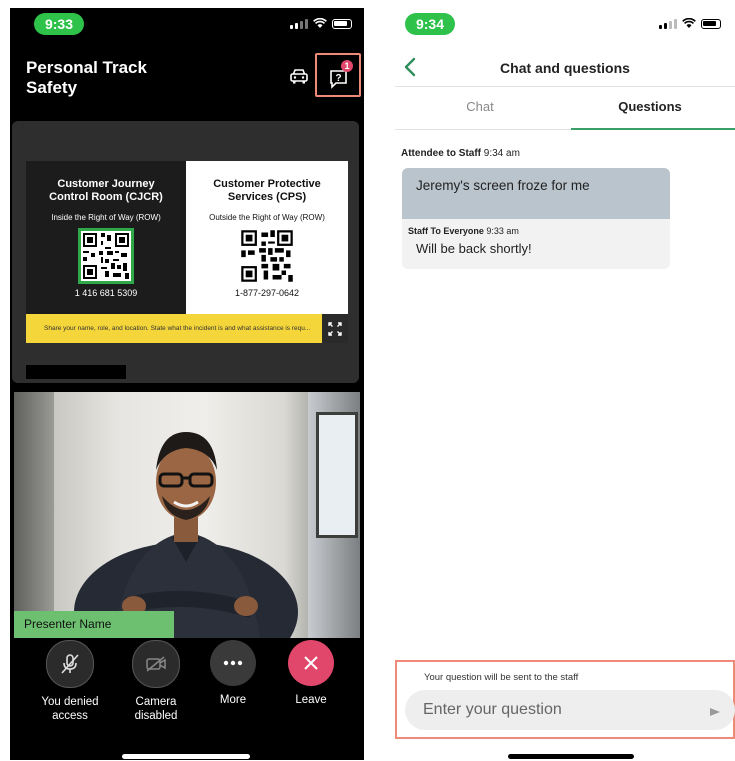 Image resolution: width=735 pixels, height=761 pixels. What do you see at coordinates (565, 23) in the screenshot?
I see `status-bar: 9:34` at bounding box center [565, 23].